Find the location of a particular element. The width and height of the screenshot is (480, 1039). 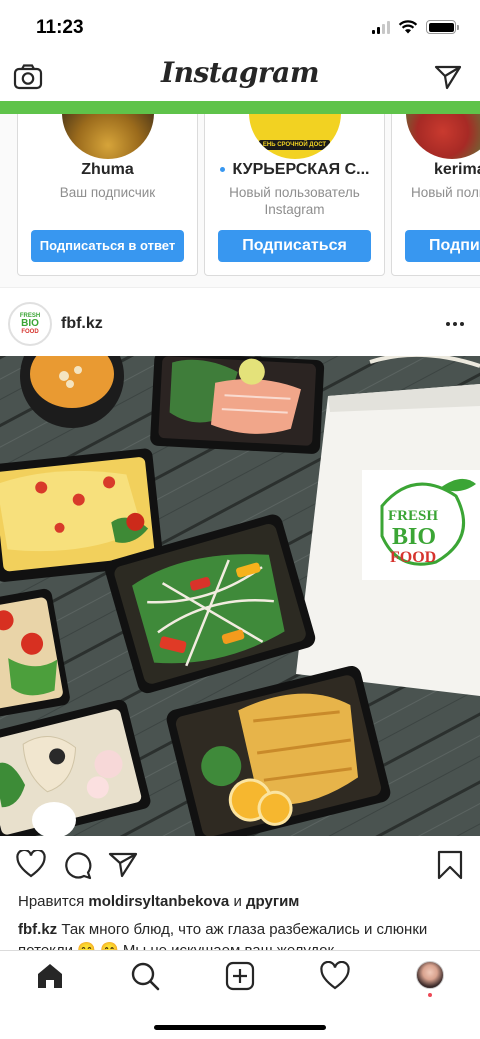

loading-progress-bar is located at coordinates (240, 107).